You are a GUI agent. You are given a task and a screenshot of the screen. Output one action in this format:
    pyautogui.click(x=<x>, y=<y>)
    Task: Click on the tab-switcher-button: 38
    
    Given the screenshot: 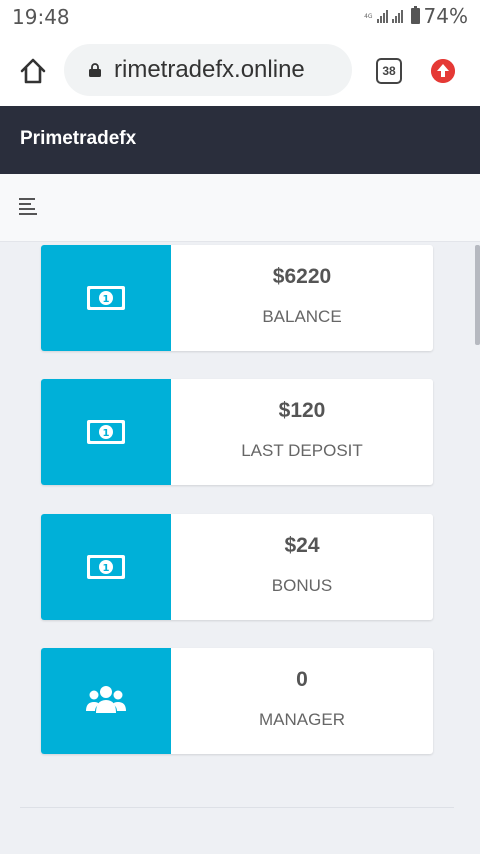 What is the action you would take?
    pyautogui.click(x=389, y=71)
    